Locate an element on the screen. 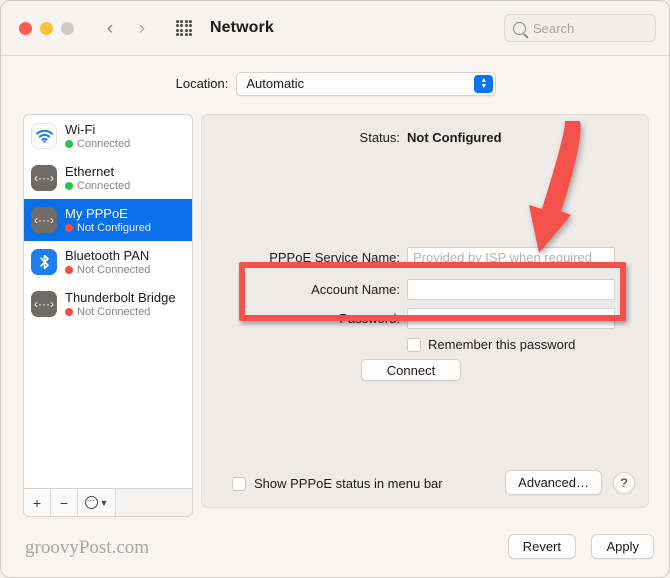 This screenshot has height=578, width=670. sidebar-toolbar: + − ⋯ ▼ is located at coordinates (108, 502).